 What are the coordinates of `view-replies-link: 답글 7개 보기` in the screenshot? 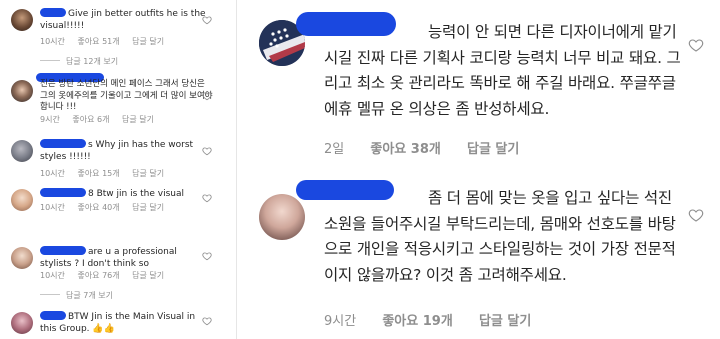 It's located at (76, 295).